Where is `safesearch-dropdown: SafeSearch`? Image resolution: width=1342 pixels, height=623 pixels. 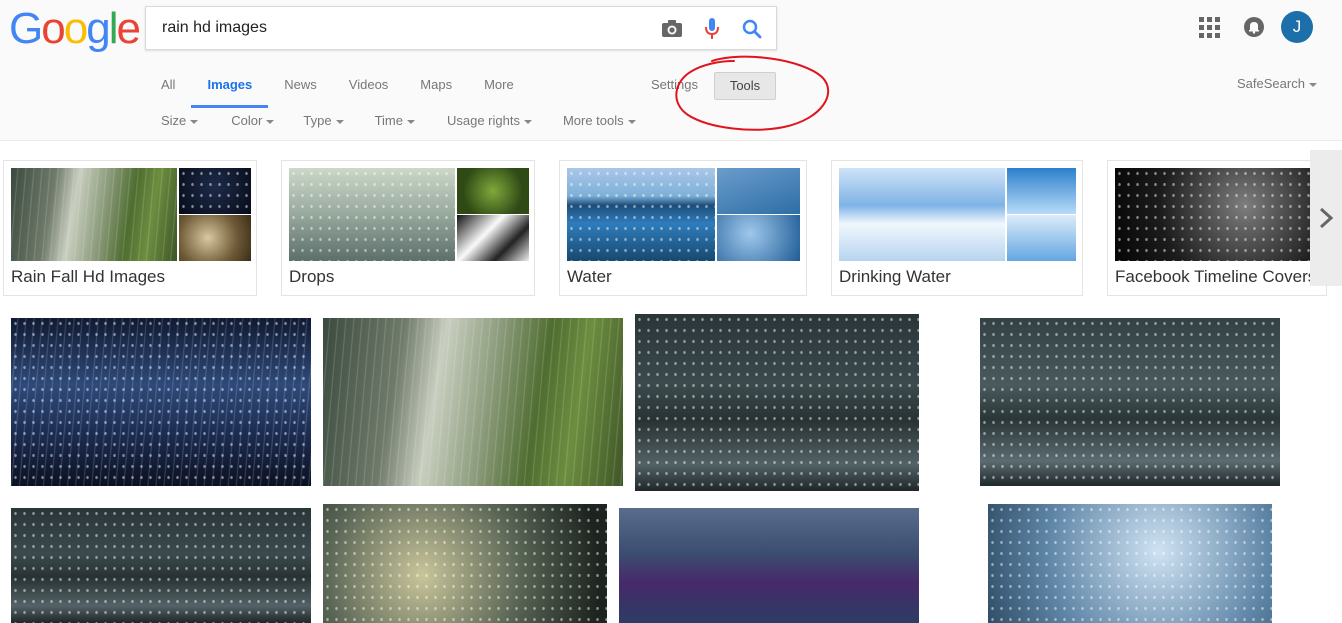
safesearch-dropdown: SafeSearch is located at coordinates (1277, 83).